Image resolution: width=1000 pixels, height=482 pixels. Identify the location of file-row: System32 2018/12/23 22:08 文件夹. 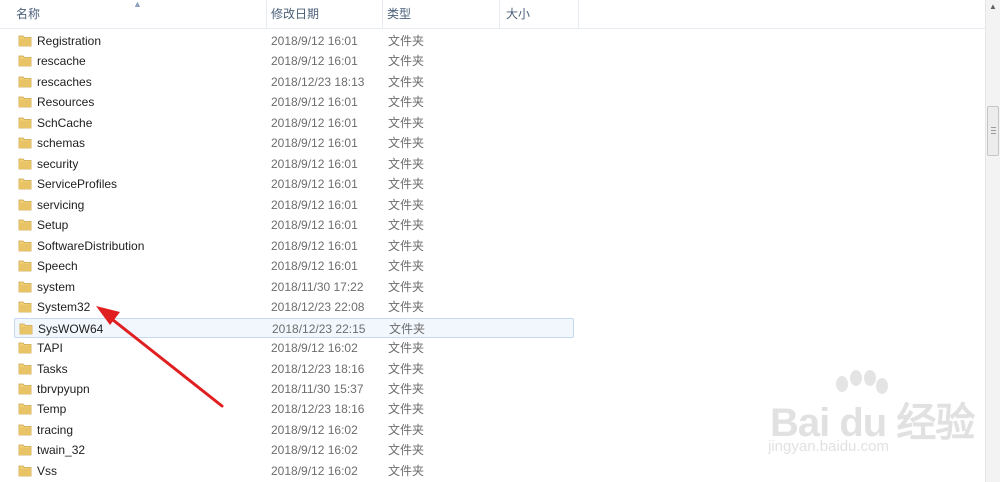
(294, 307).